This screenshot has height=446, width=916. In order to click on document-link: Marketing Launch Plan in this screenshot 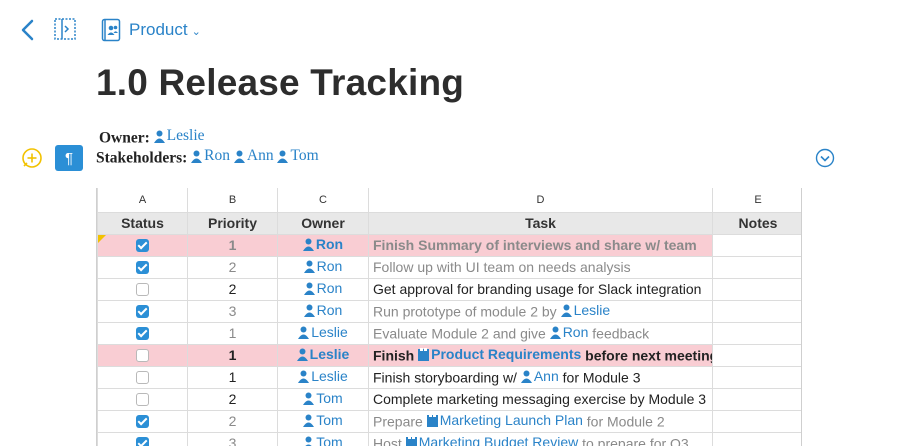, I will do `click(504, 420)`.